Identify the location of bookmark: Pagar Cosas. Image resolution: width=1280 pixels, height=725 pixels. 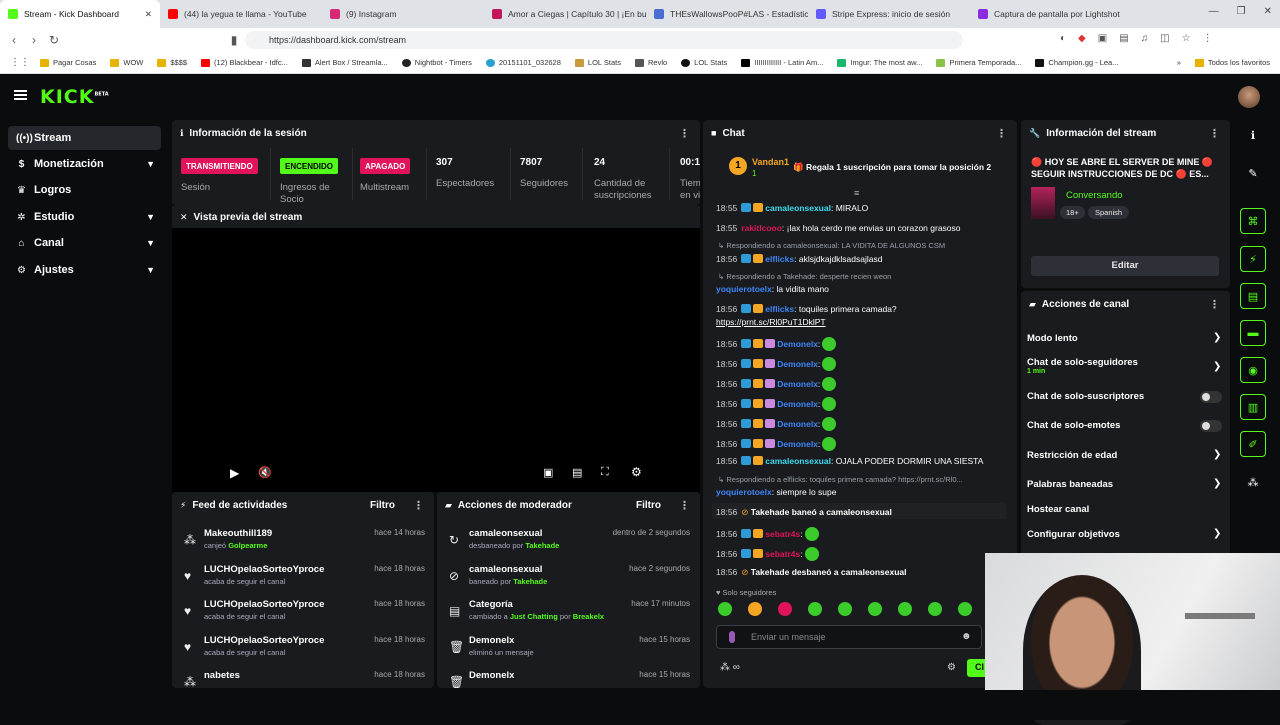
(68, 62).